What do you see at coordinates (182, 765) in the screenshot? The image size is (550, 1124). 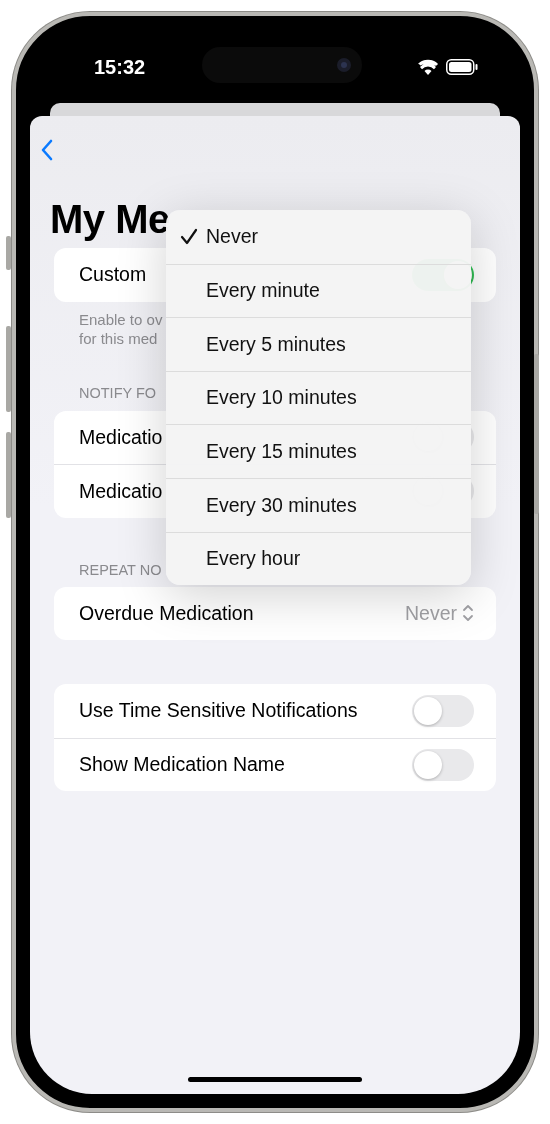 I see `row-label: Show Medication Name` at bounding box center [182, 765].